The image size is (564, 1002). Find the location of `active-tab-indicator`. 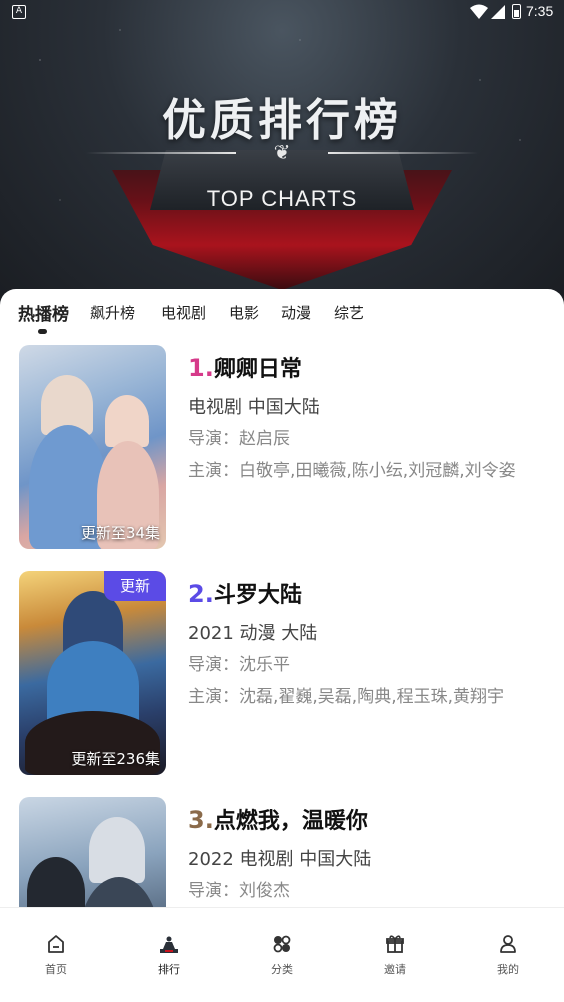

active-tab-indicator is located at coordinates (42, 331).